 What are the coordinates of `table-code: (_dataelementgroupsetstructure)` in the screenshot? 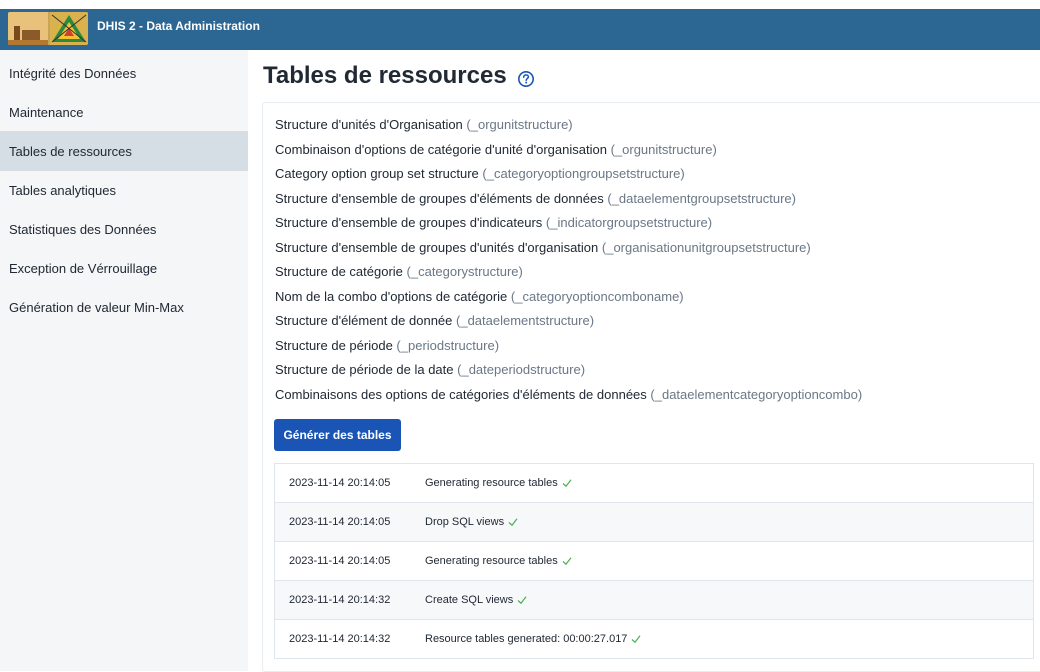 It's located at (701, 198).